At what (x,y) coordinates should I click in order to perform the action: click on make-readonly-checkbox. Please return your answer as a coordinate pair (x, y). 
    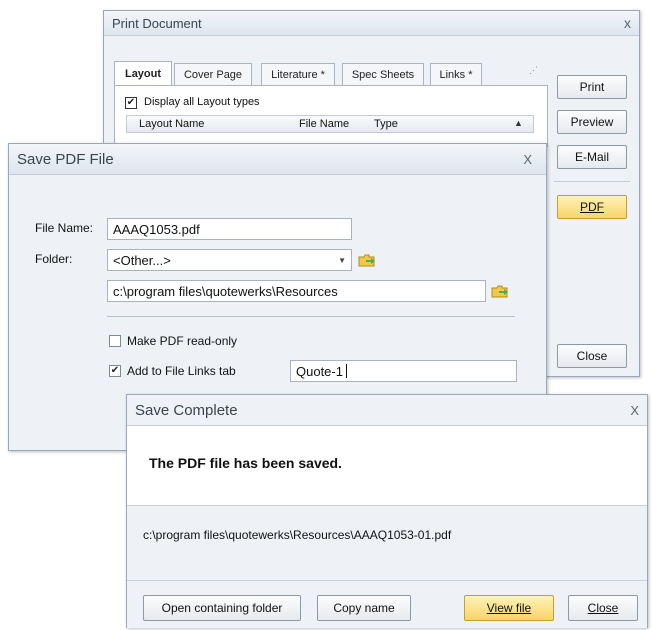
    Looking at the image, I should click on (115, 341).